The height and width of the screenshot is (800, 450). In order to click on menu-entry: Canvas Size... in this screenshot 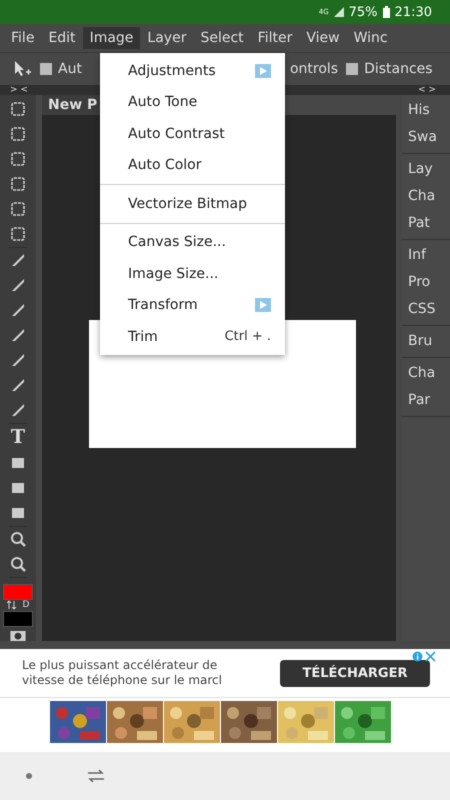, I will do `click(192, 242)`.